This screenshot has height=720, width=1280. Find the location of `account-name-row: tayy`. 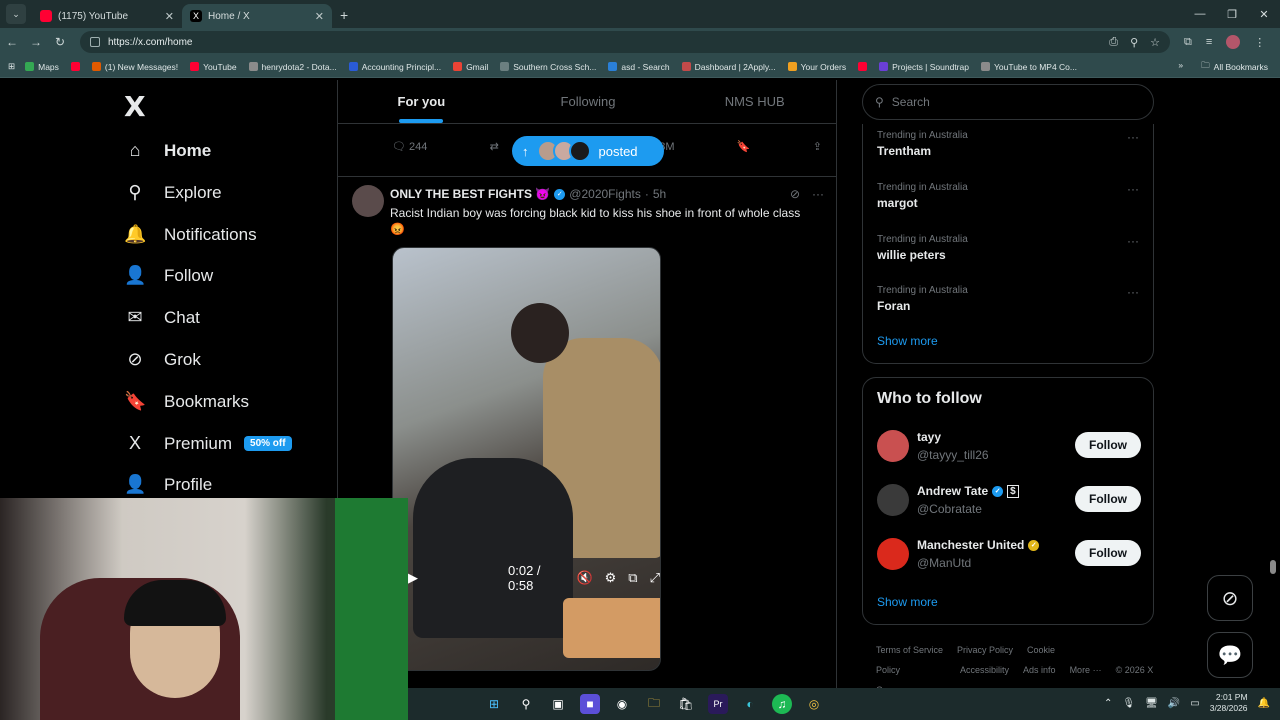

account-name-row: tayy is located at coordinates (929, 437).